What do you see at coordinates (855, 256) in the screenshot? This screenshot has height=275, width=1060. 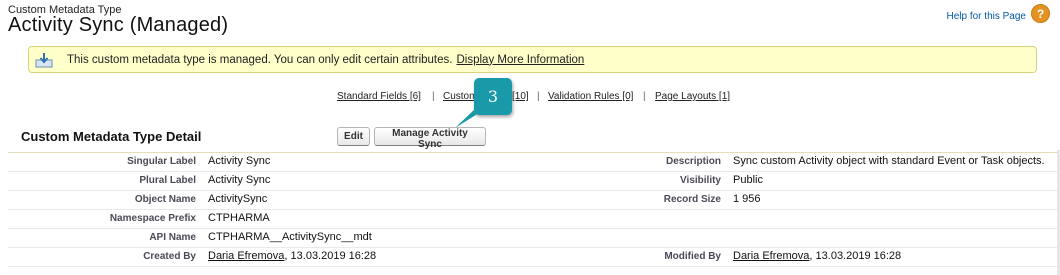 I see `modified-date: , 13.03.2019 16:28` at bounding box center [855, 256].